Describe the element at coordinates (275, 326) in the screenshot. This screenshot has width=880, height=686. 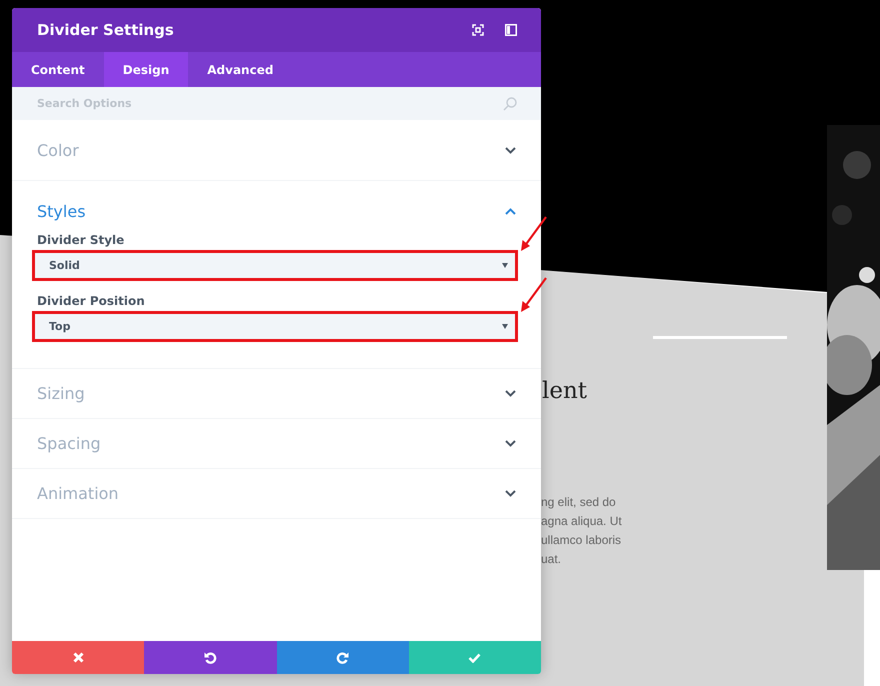
I see `dropdown: Top` at that location.